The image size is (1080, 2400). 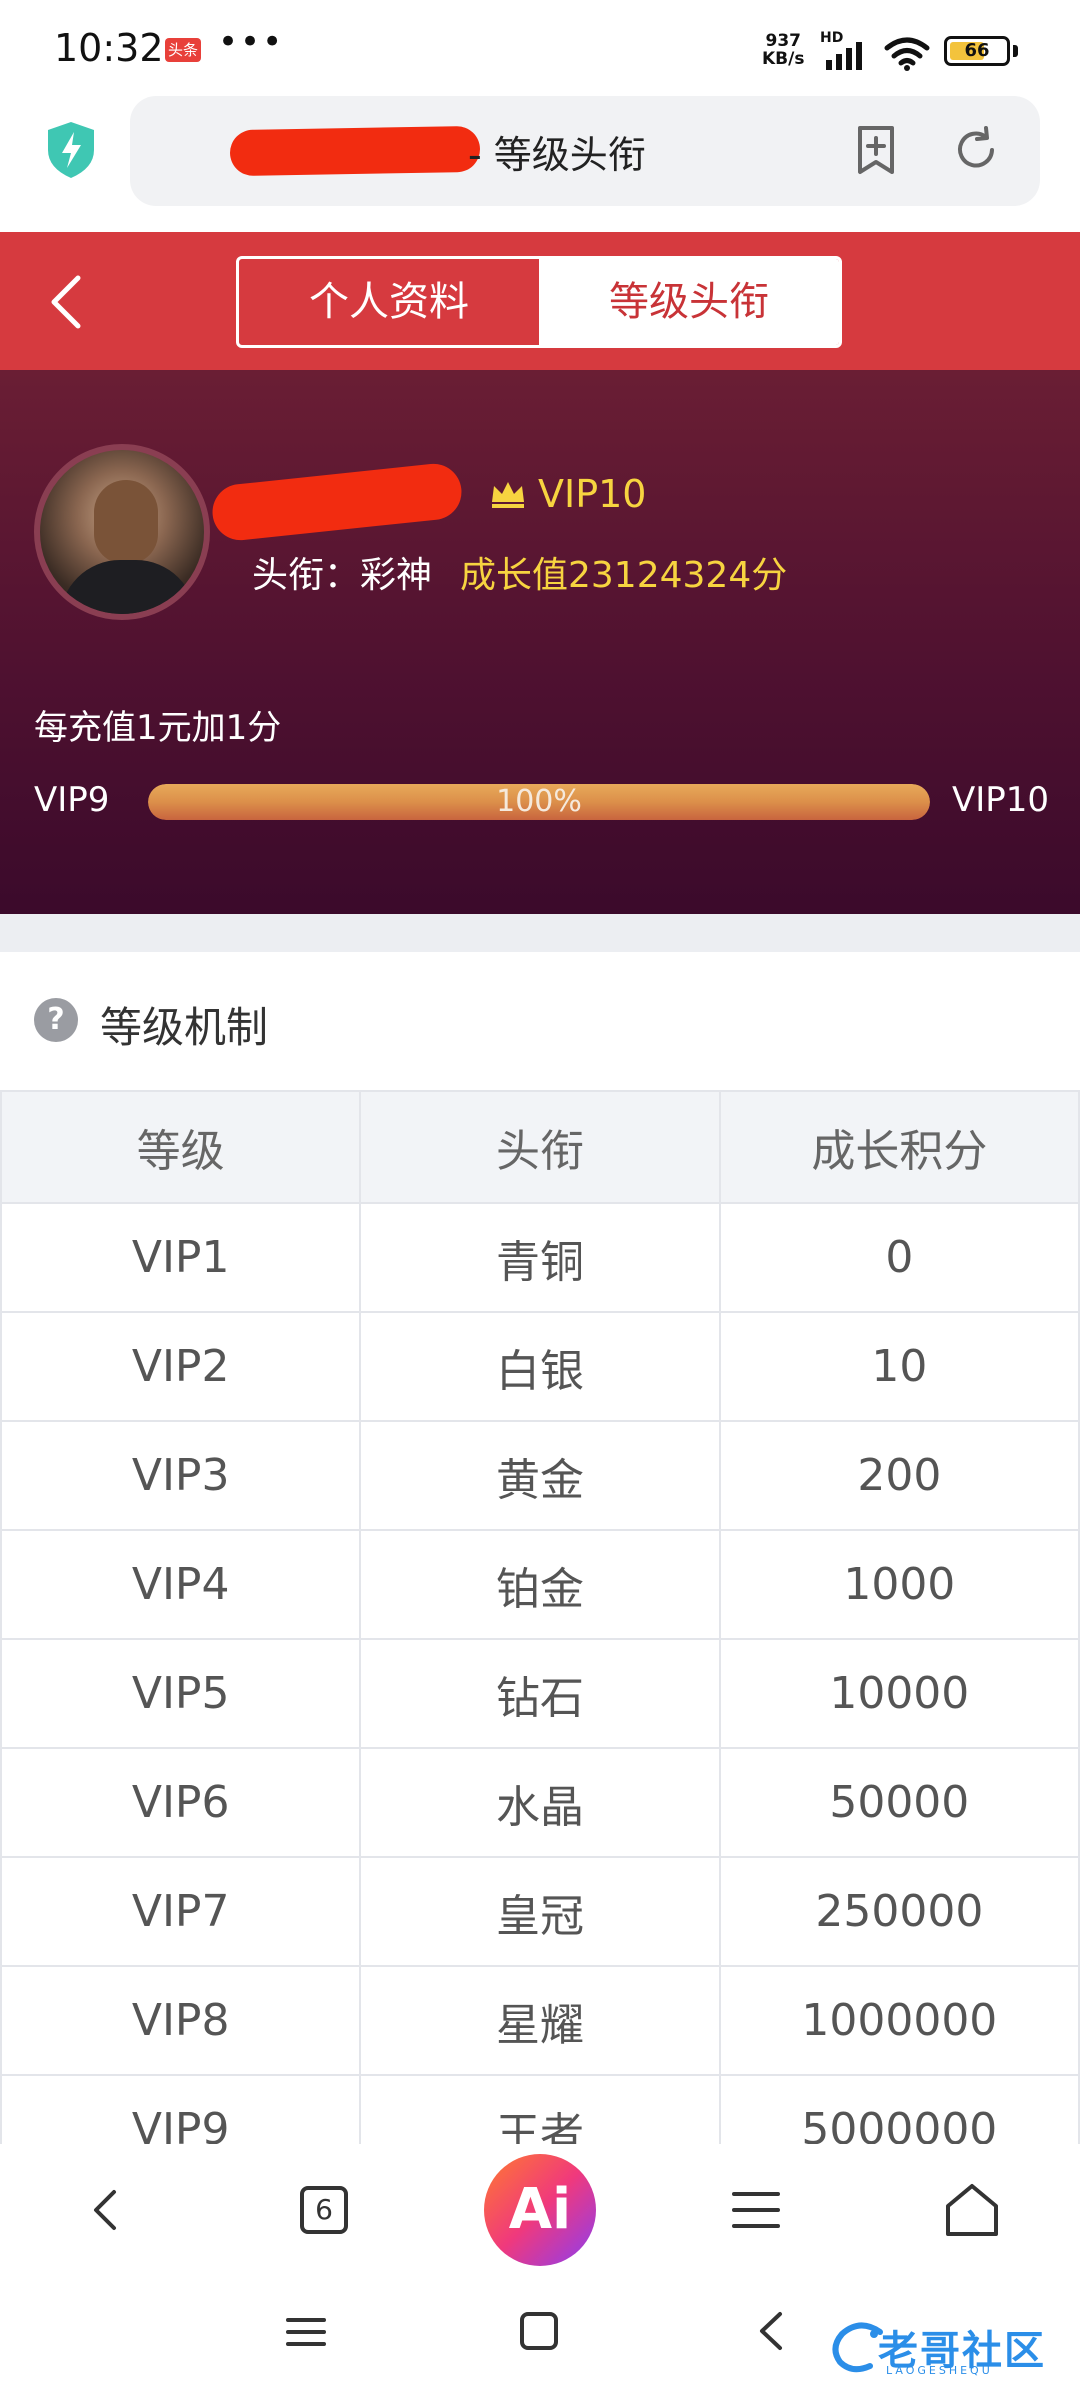 I want to click on cell-title: 黄金, so click(x=540, y=1475).